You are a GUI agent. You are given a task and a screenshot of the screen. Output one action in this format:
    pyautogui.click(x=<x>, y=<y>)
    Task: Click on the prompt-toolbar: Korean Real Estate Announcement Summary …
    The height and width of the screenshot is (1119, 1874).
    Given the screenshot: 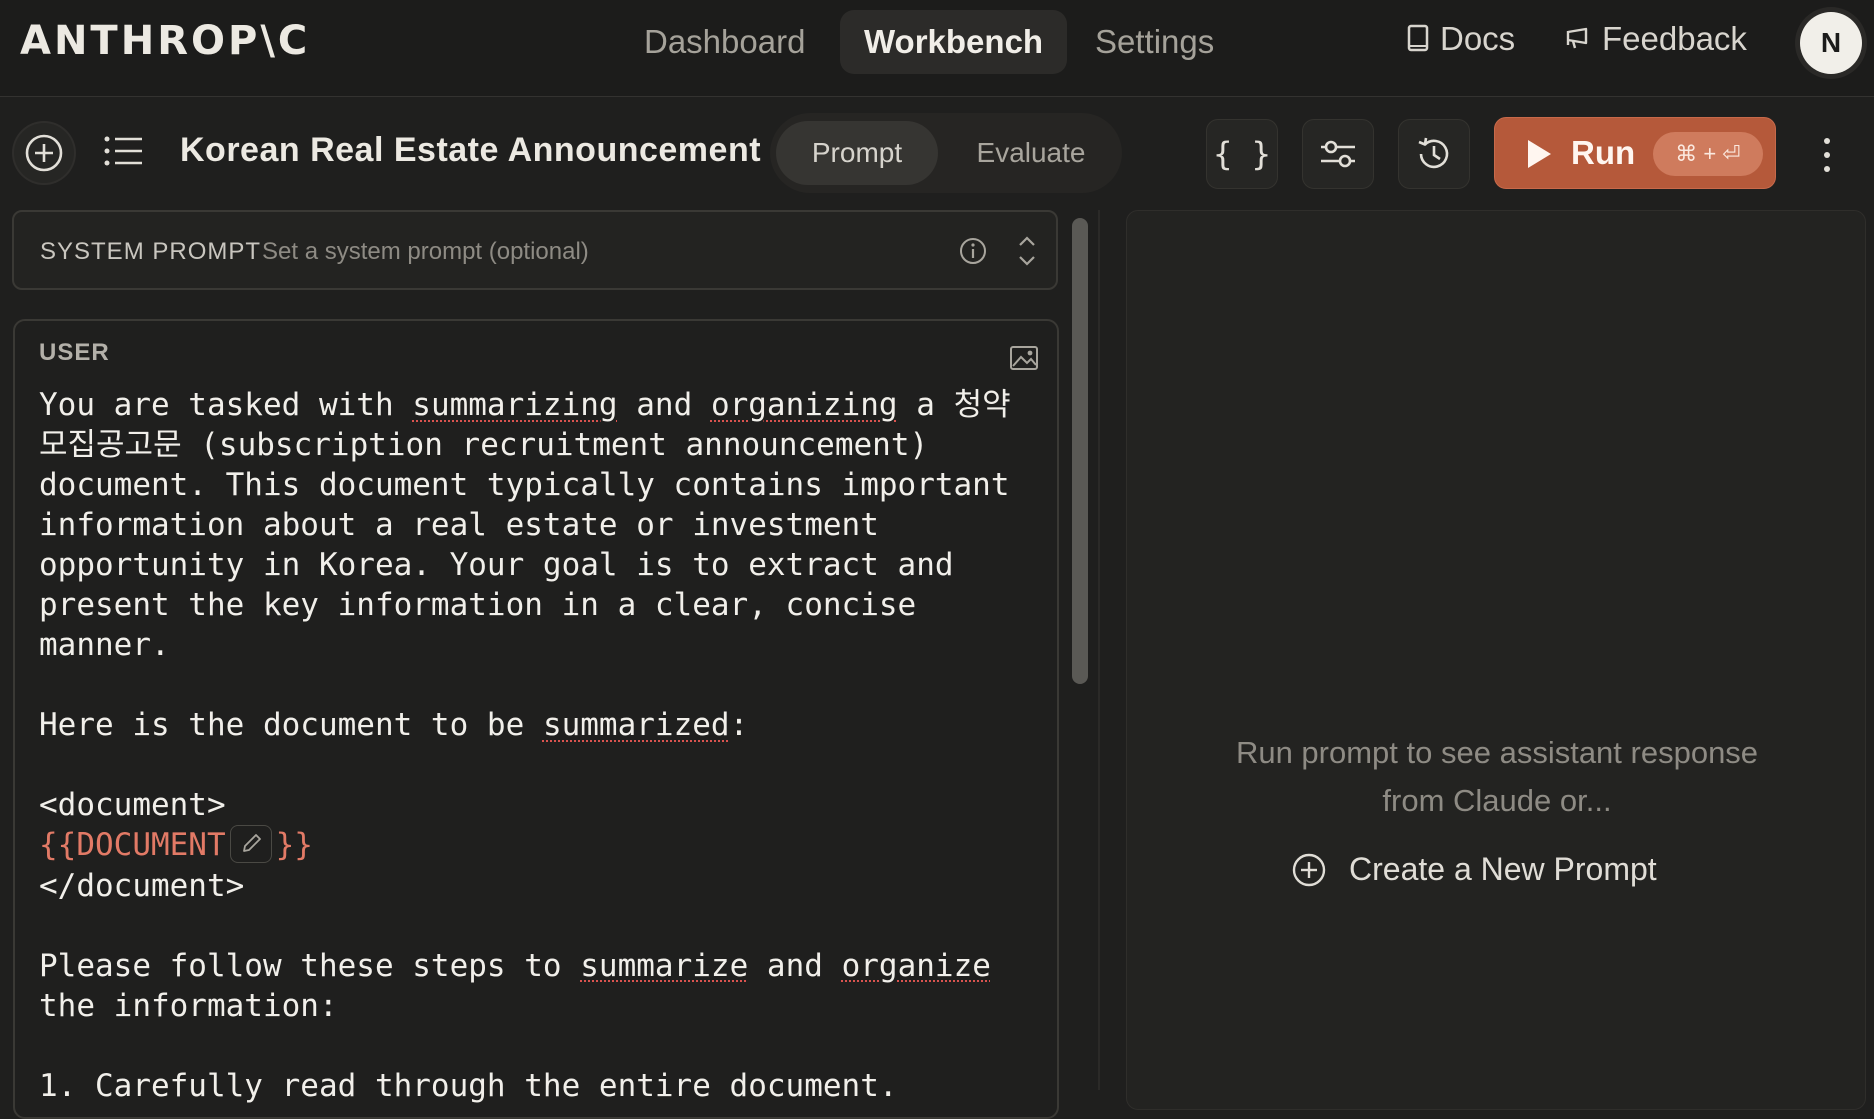 What is the action you would take?
    pyautogui.click(x=937, y=153)
    